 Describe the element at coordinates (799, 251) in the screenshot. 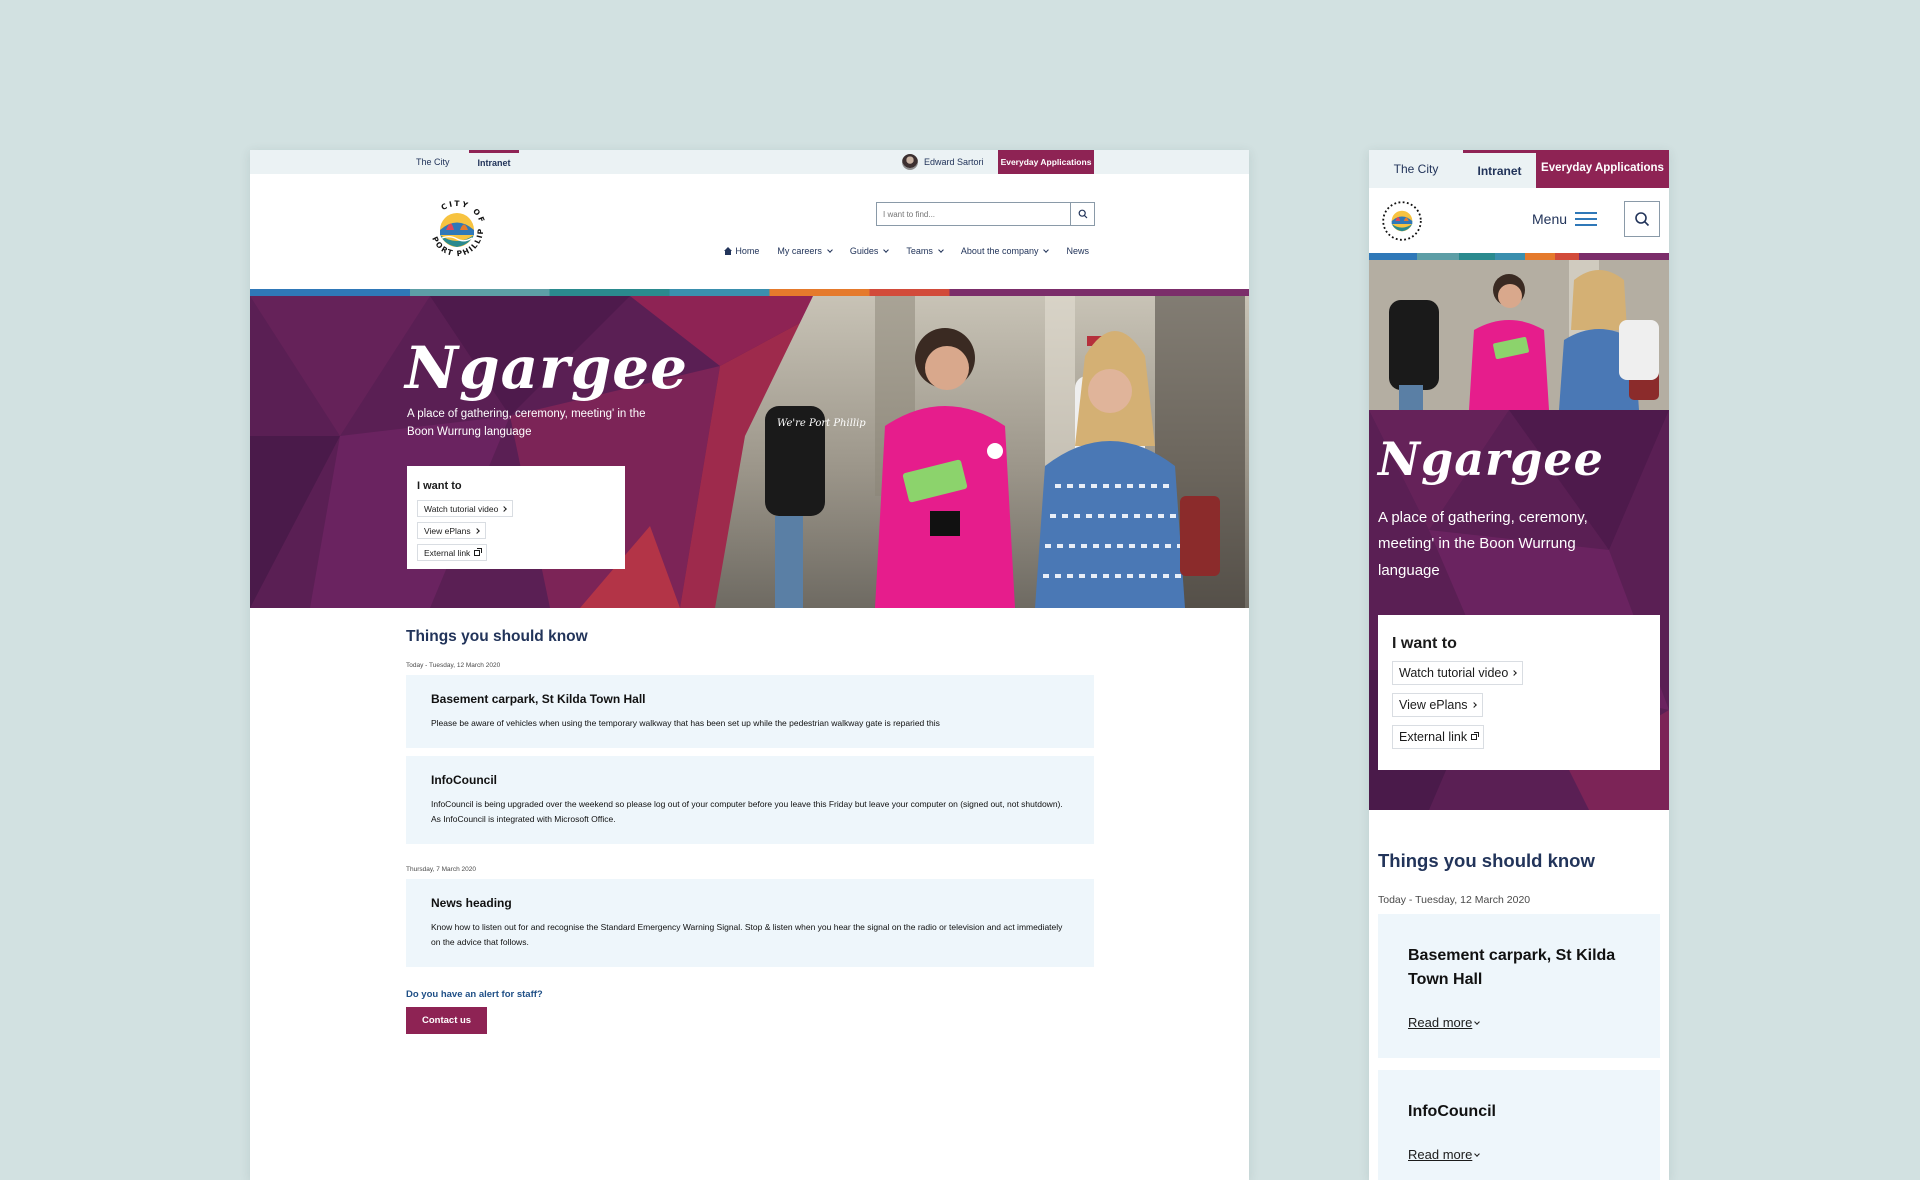

I see `nav-my-careers-label: My careers` at that location.